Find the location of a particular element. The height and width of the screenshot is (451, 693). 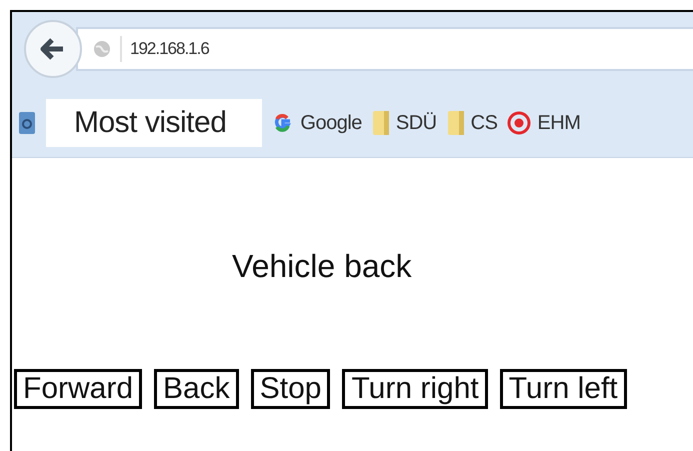

command-button: Forward is located at coordinates (78, 389).